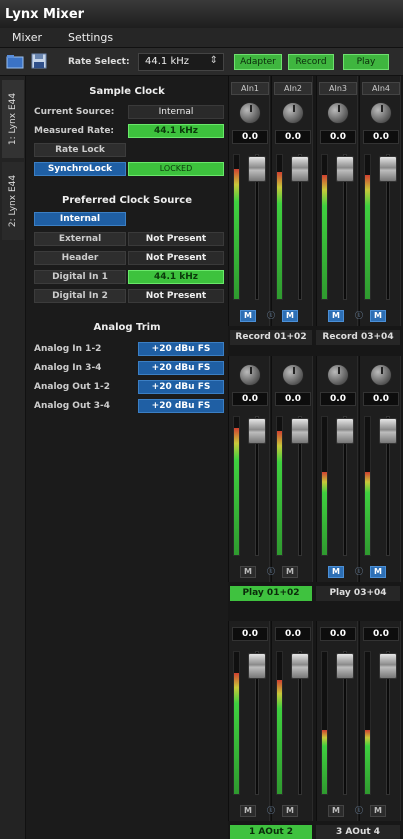 The image size is (403, 839). What do you see at coordinates (271, 593) in the screenshot?
I see `play-group-label-1: Play 01+02` at bounding box center [271, 593].